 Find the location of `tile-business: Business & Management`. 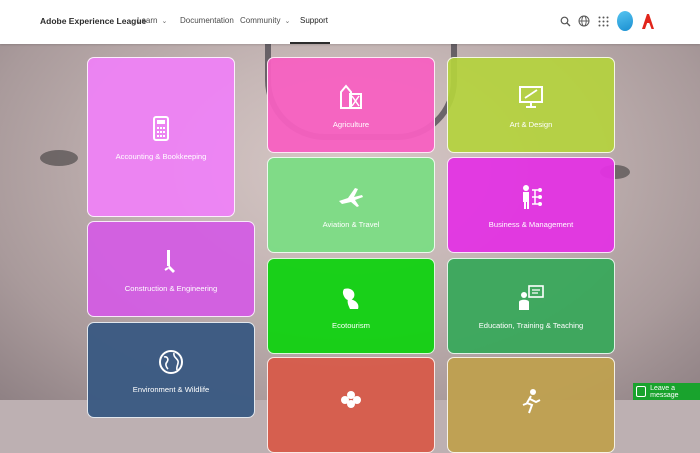

tile-business: Business & Management is located at coordinates (531, 205).